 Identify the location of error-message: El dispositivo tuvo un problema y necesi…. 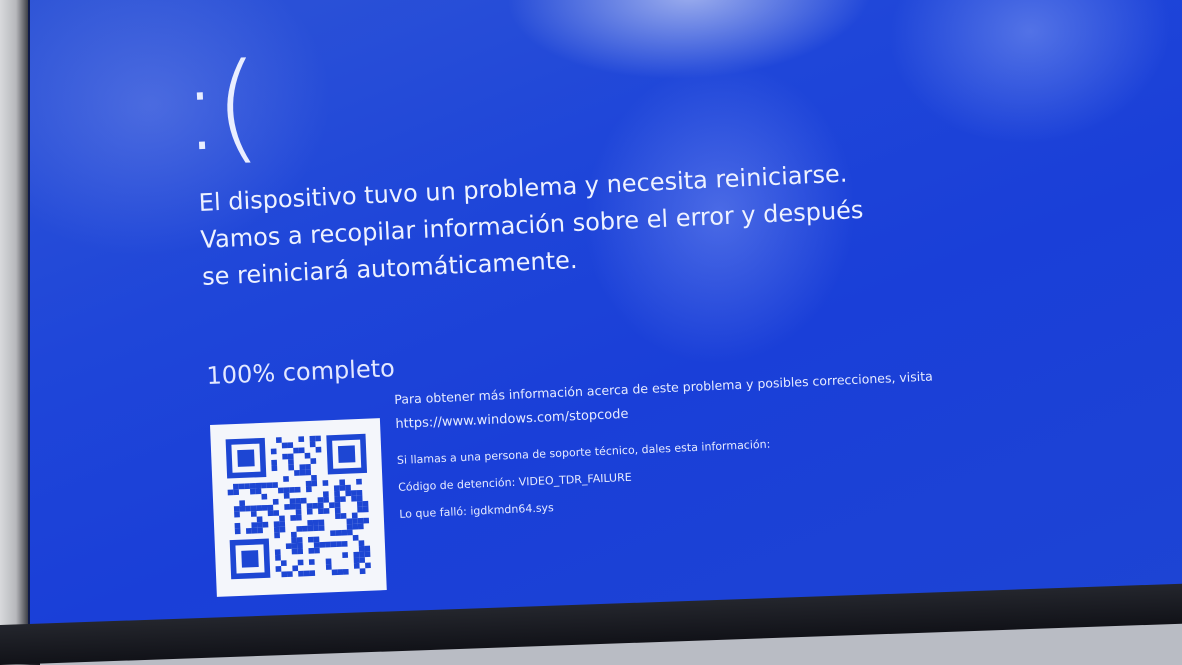
(570, 223).